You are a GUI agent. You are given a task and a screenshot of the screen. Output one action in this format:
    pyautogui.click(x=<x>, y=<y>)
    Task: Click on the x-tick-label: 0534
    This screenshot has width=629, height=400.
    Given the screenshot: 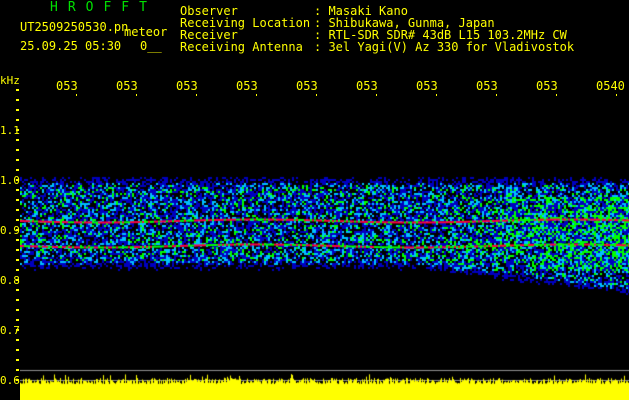 What is the action you would take?
    pyautogui.click(x=246, y=86)
    